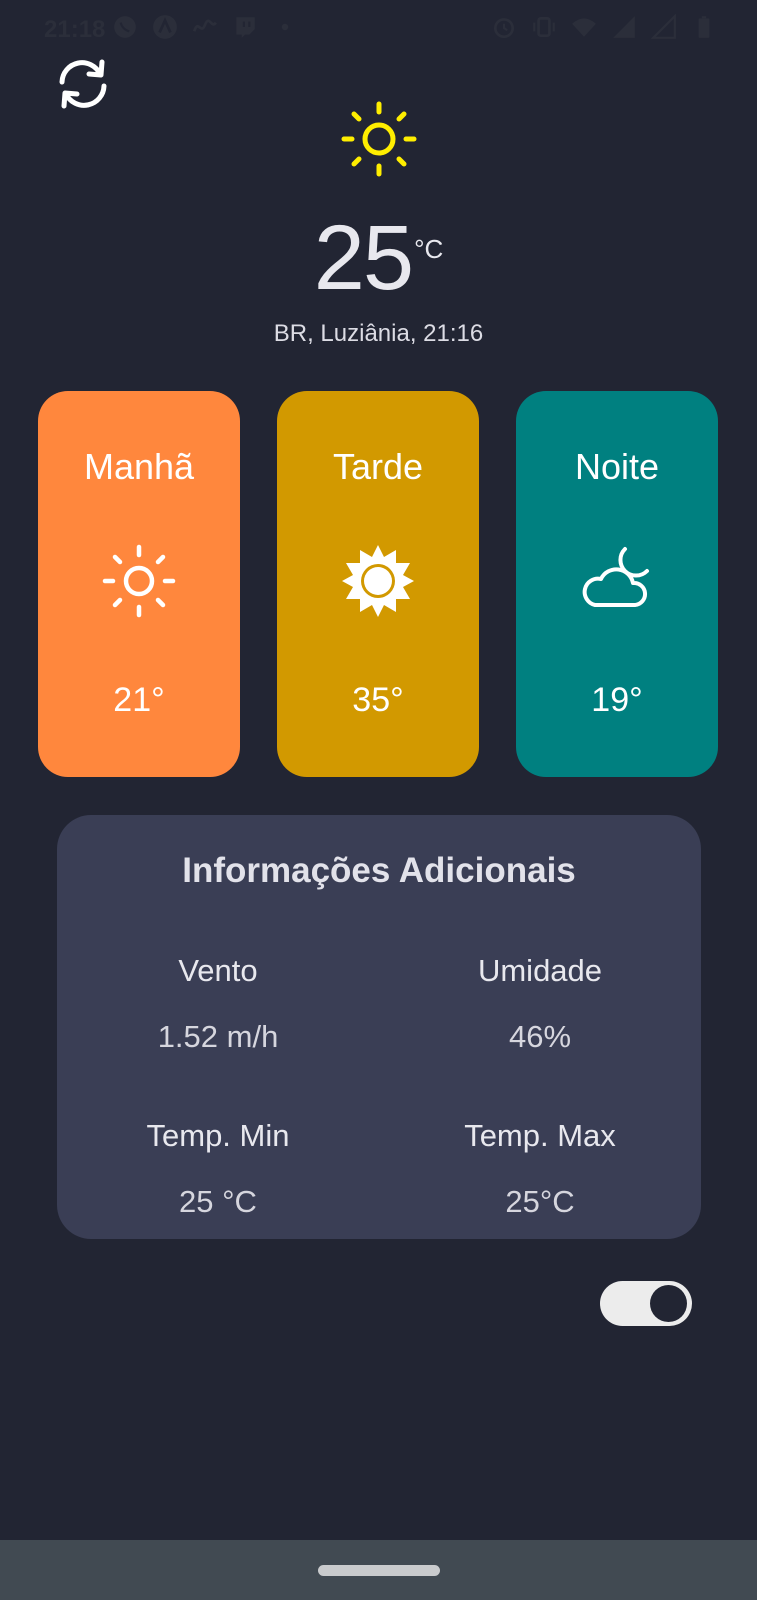  What do you see at coordinates (245, 27) in the screenshot?
I see `twitch-icon` at bounding box center [245, 27].